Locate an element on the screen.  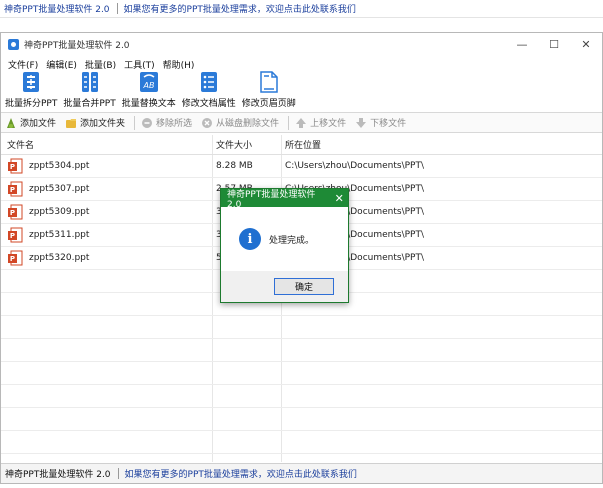
completion-dialog: 神奇PPT批量处理软件 2.0 ✕ i 处理完成。 确定 is located at coordinates (284, 245).